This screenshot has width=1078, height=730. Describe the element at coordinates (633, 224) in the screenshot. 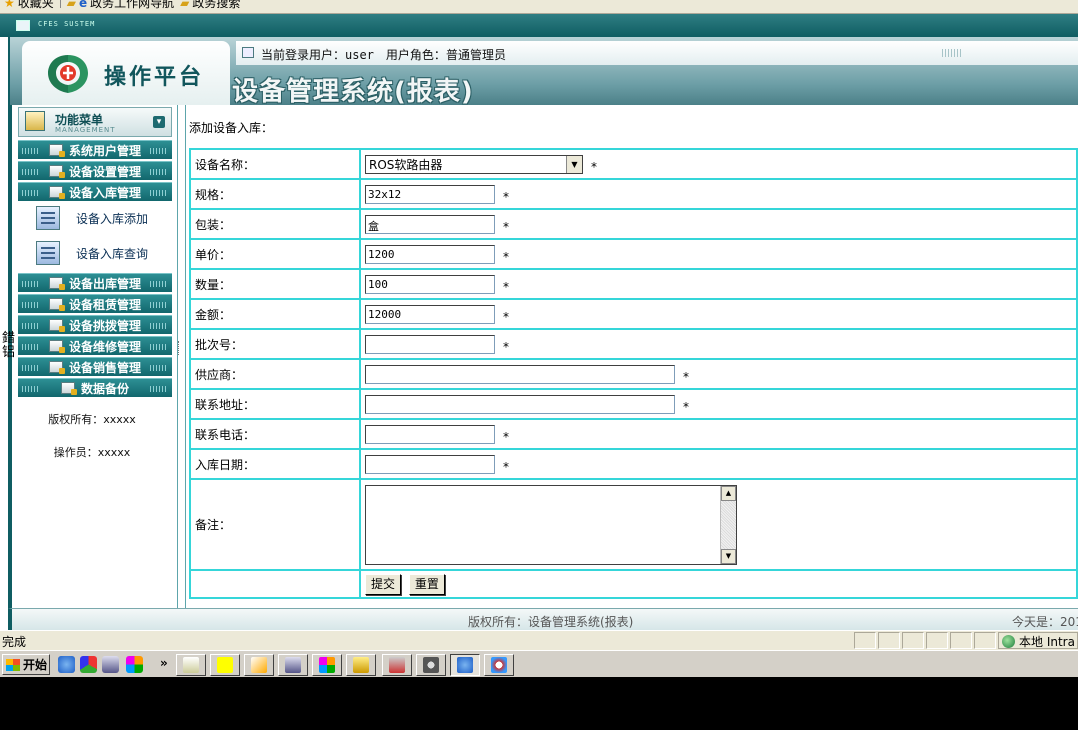

I see `form-row: 包装： 盒 *` at that location.